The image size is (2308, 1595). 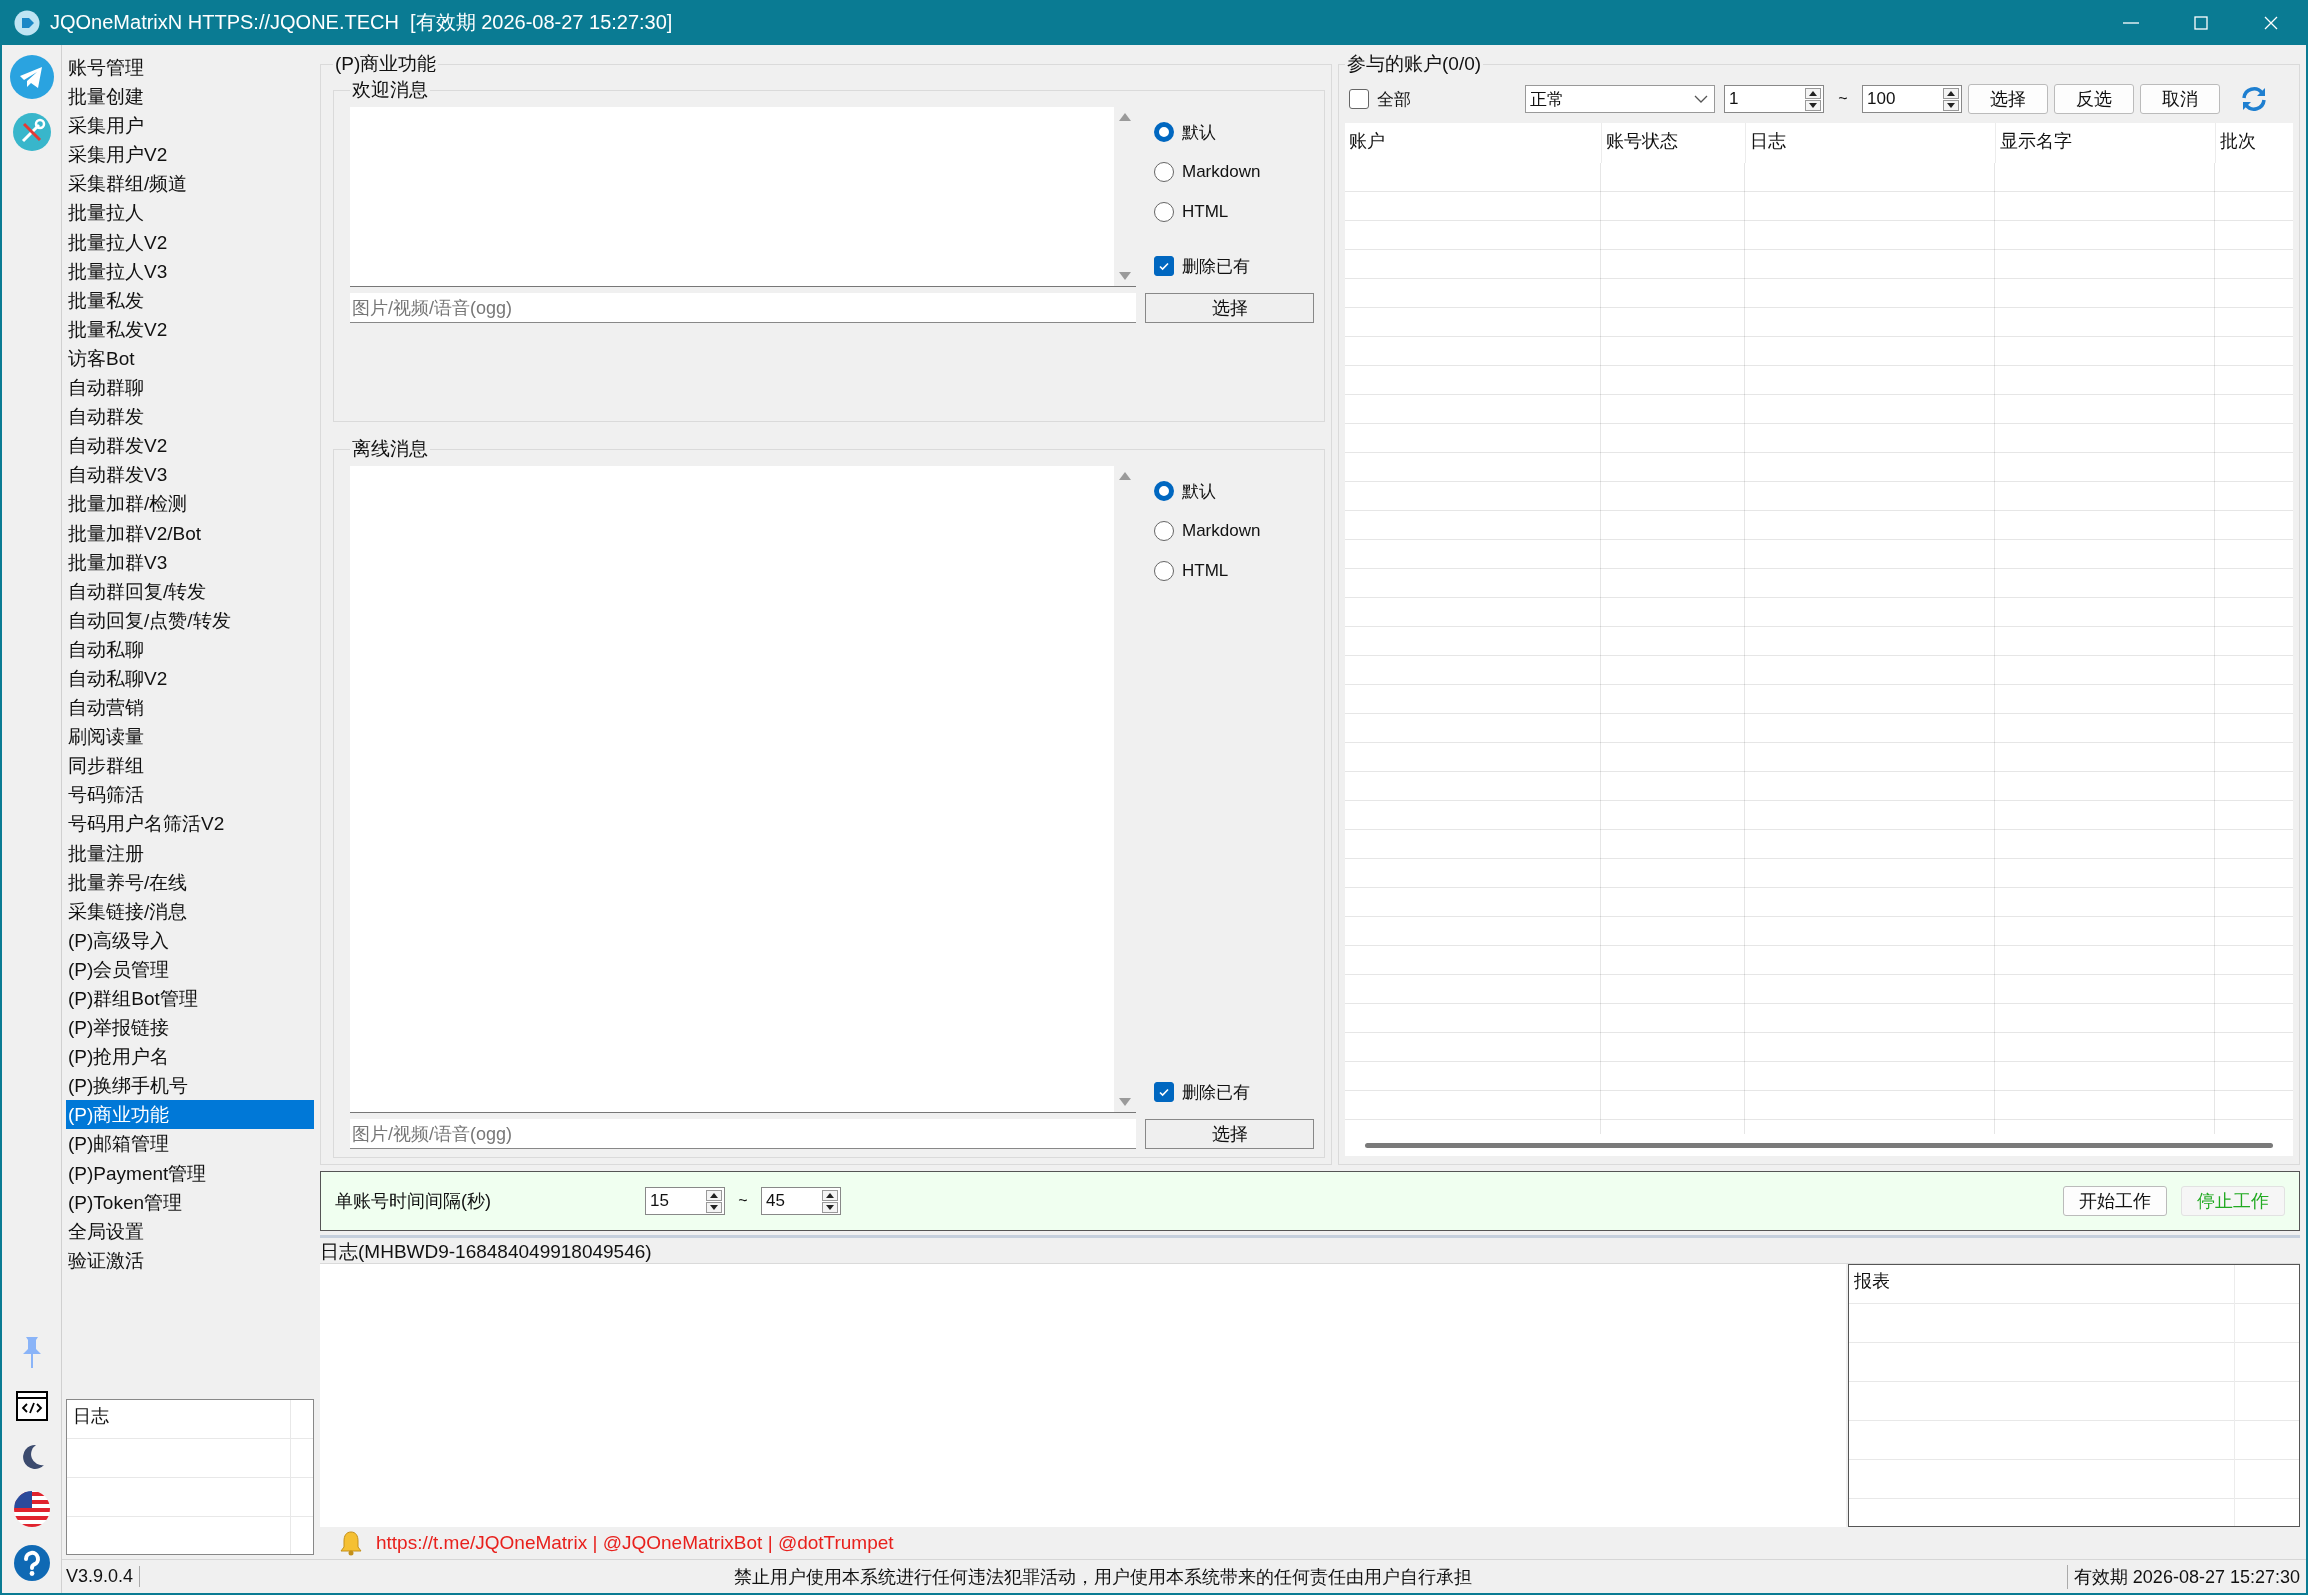 I want to click on column-header: 批次, so click(x=2254, y=143).